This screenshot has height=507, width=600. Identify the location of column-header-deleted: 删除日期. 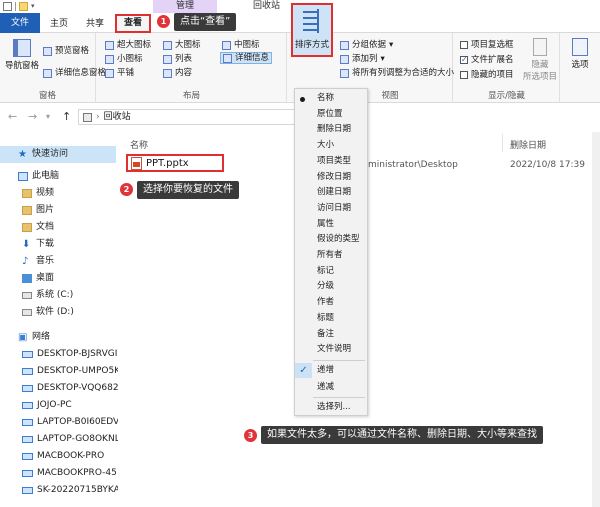
(528, 144).